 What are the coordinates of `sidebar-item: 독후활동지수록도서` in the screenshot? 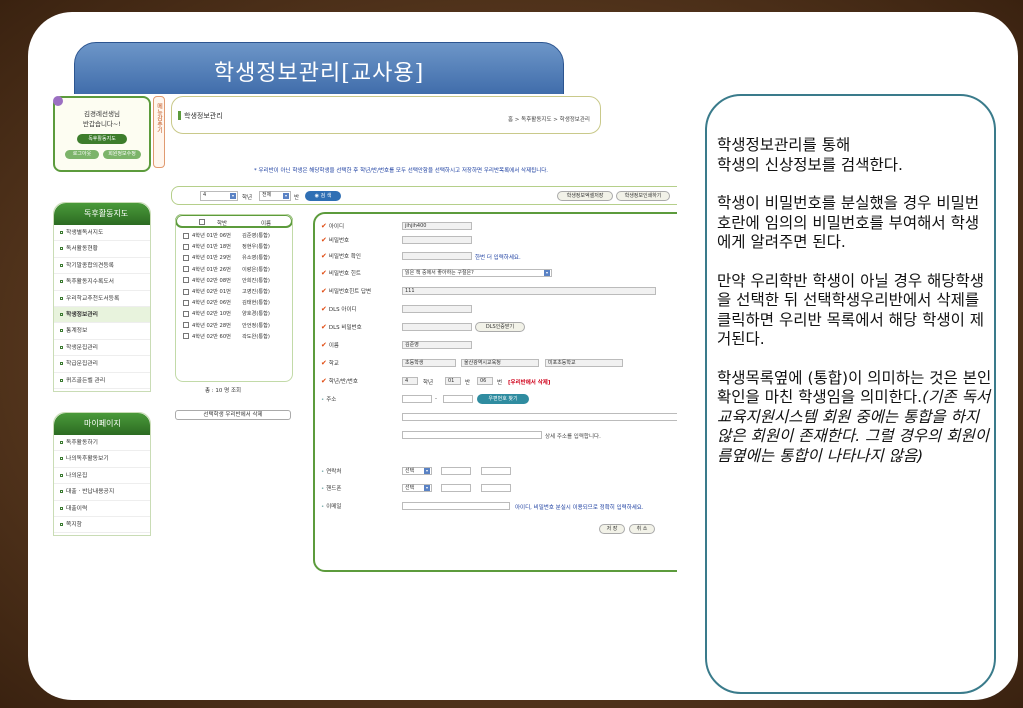 It's located at (102, 282).